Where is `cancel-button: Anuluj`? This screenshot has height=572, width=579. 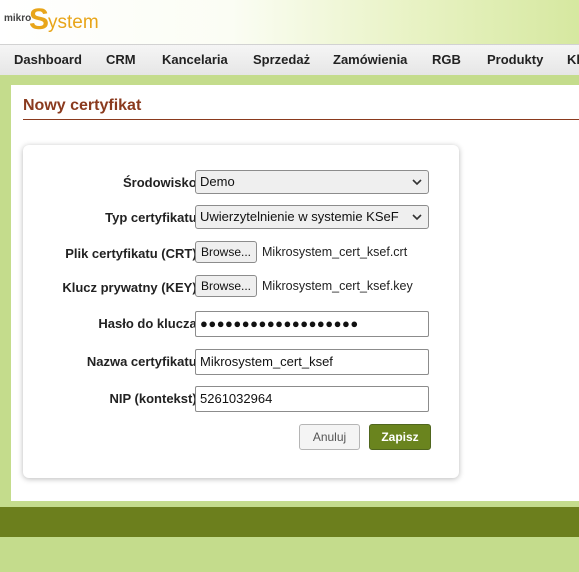 cancel-button: Anuluj is located at coordinates (329, 437).